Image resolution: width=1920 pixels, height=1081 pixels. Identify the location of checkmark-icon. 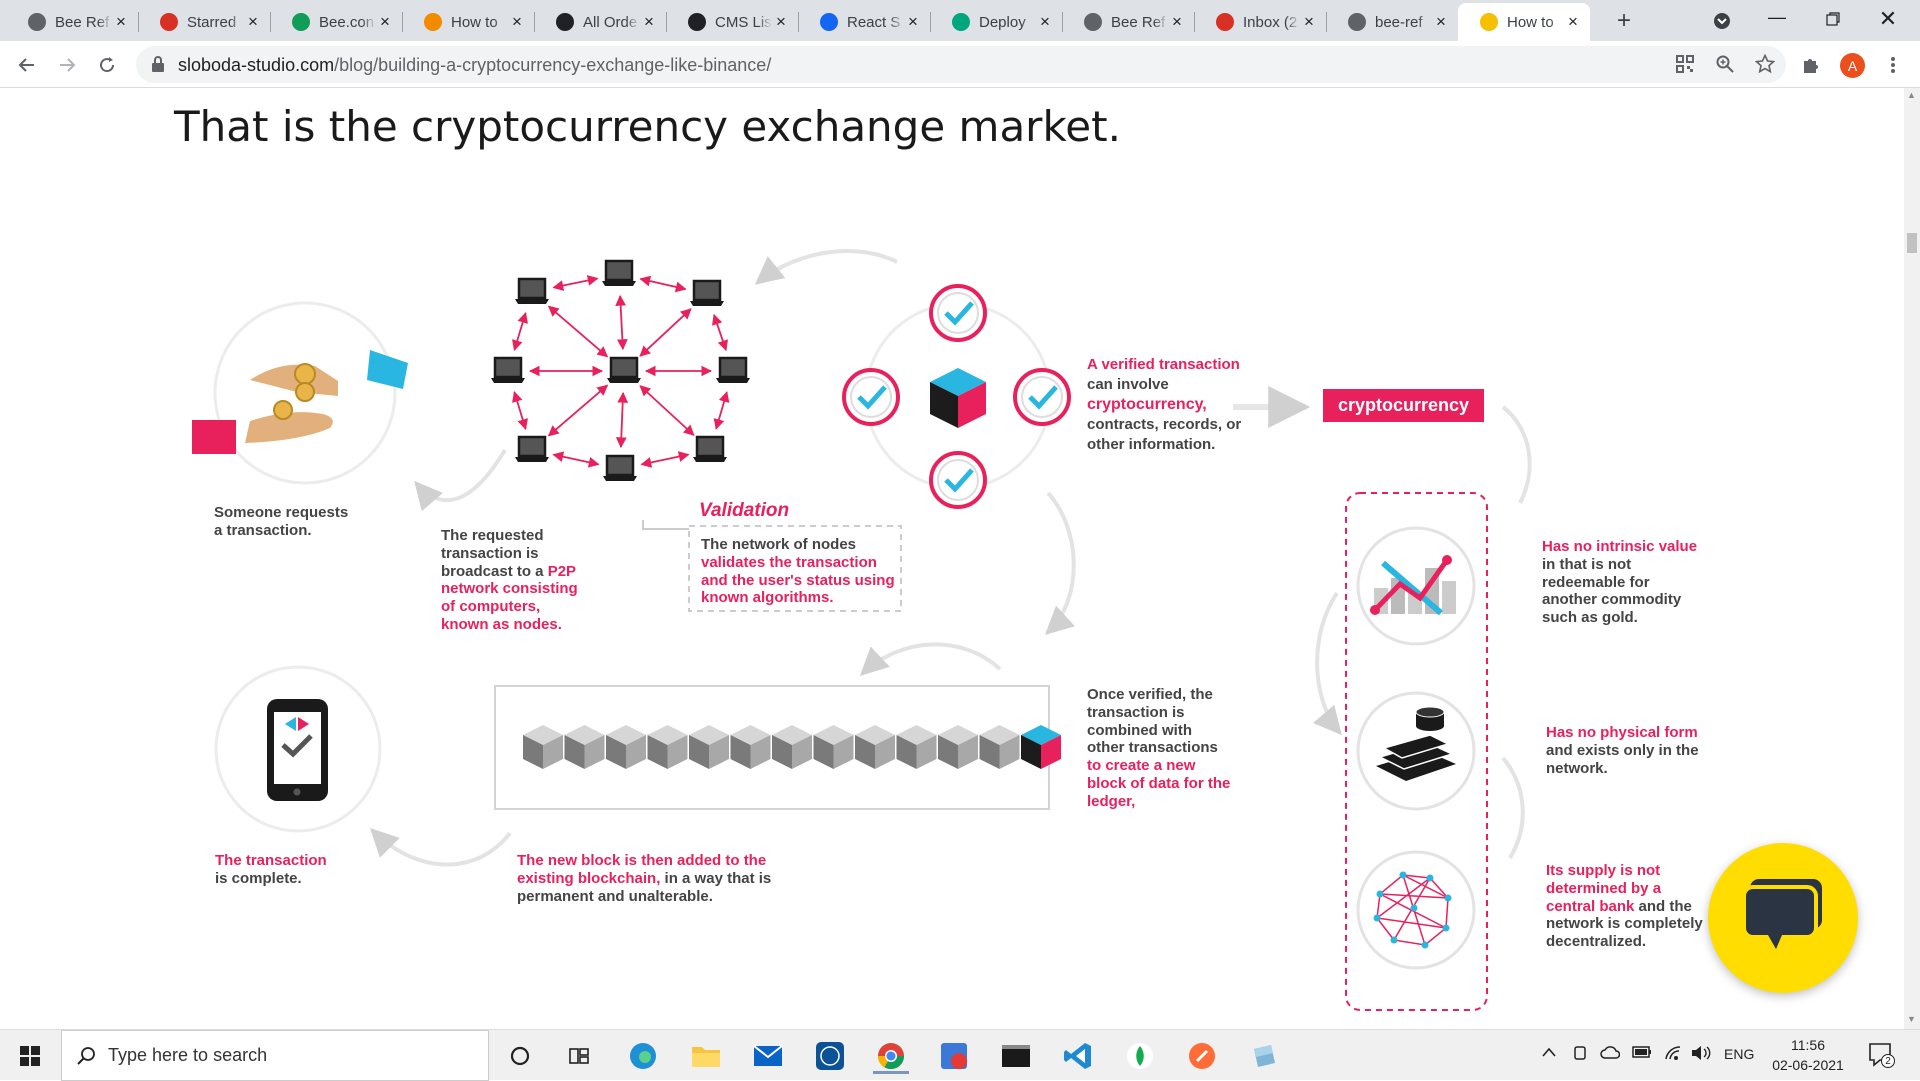
(871, 397).